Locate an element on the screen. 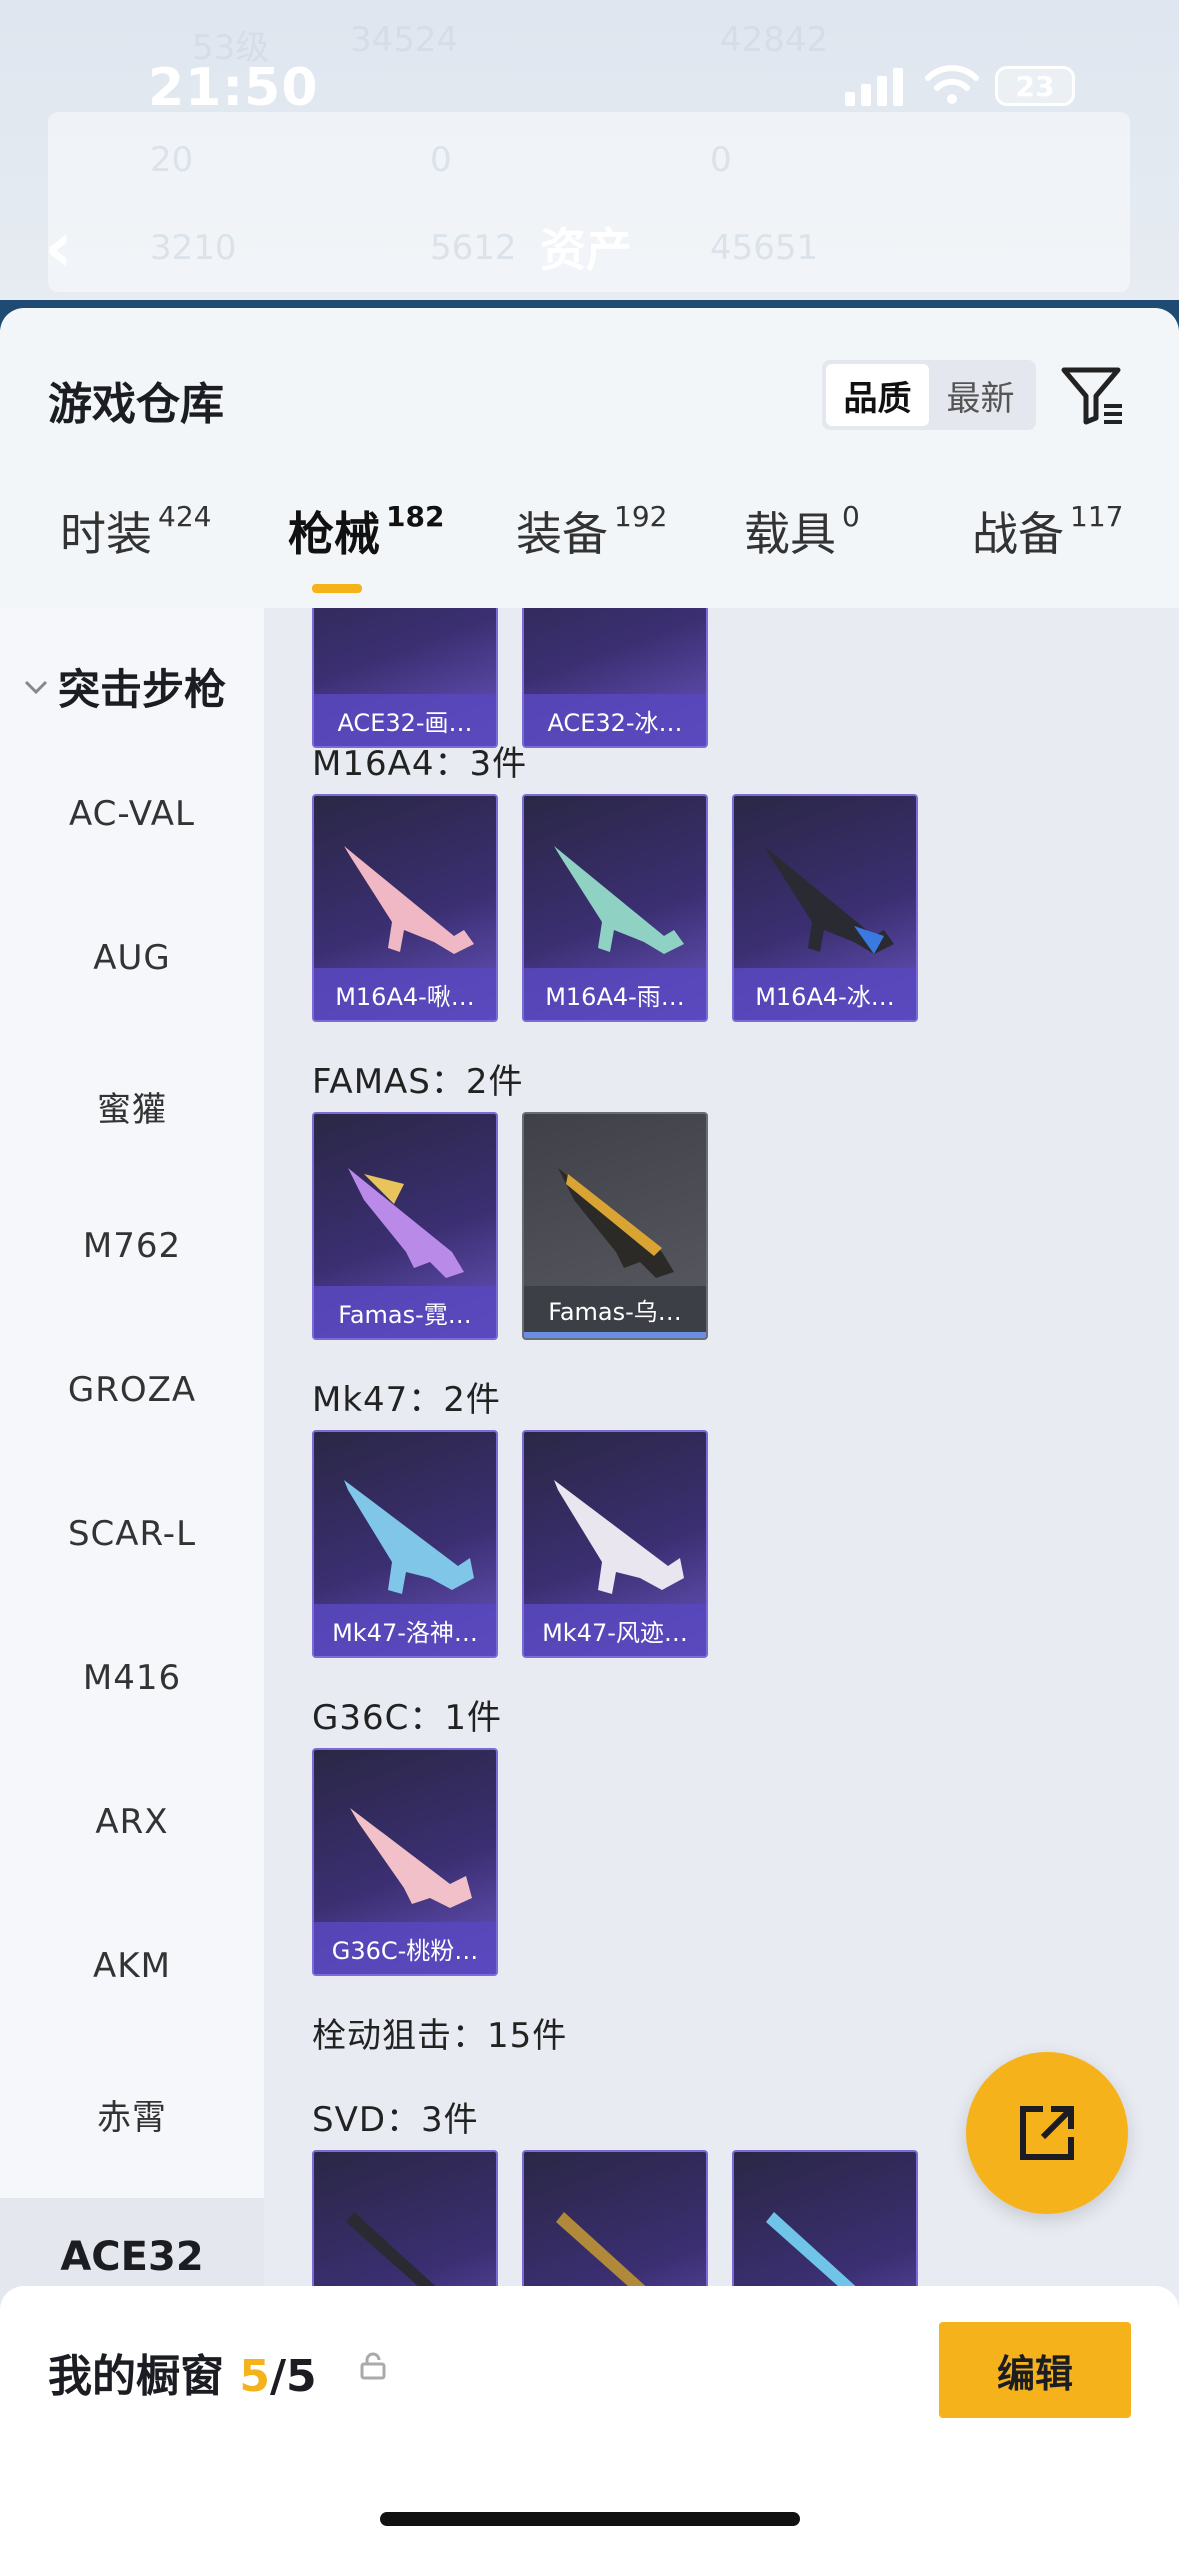 Image resolution: width=1179 pixels, height=2556 pixels. tab-weapons: 枪械 182 is located at coordinates (366, 531).